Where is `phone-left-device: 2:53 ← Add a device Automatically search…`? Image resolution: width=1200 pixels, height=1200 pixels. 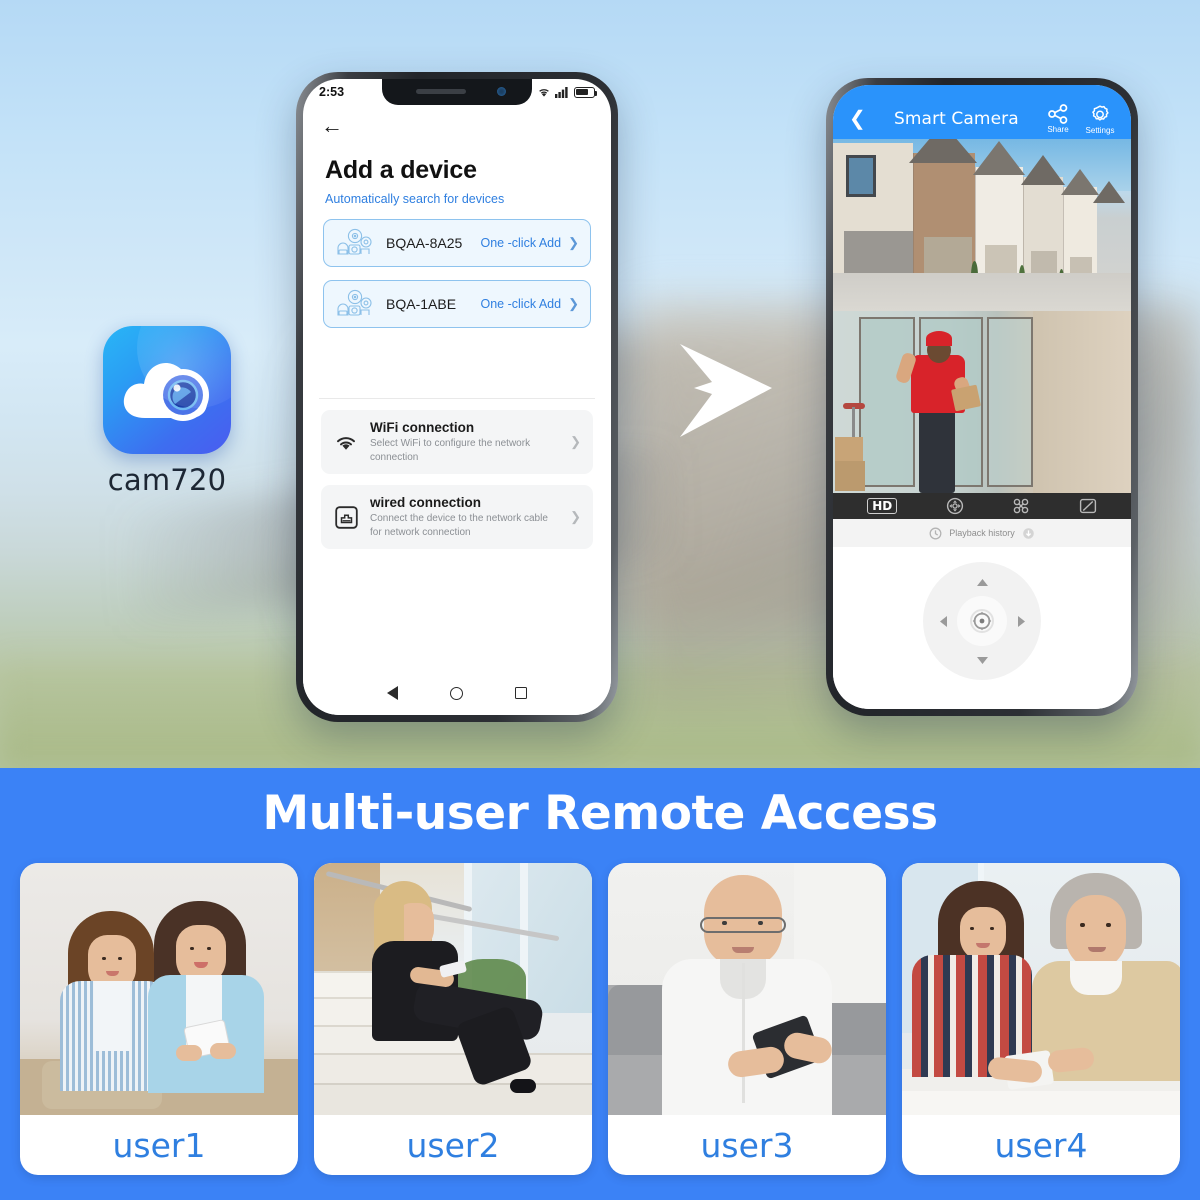
phone-left-device: 2:53 ← Add a device Automatically search… is located at coordinates (457, 397).